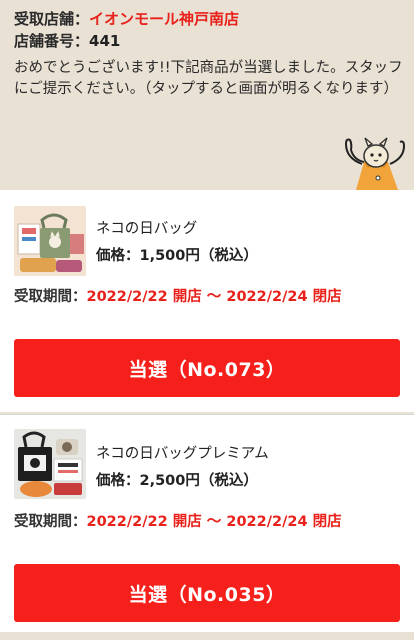 The image size is (414, 640). Describe the element at coordinates (209, 41) in the screenshot. I see `store-number-row: 店舗番号：441` at that location.